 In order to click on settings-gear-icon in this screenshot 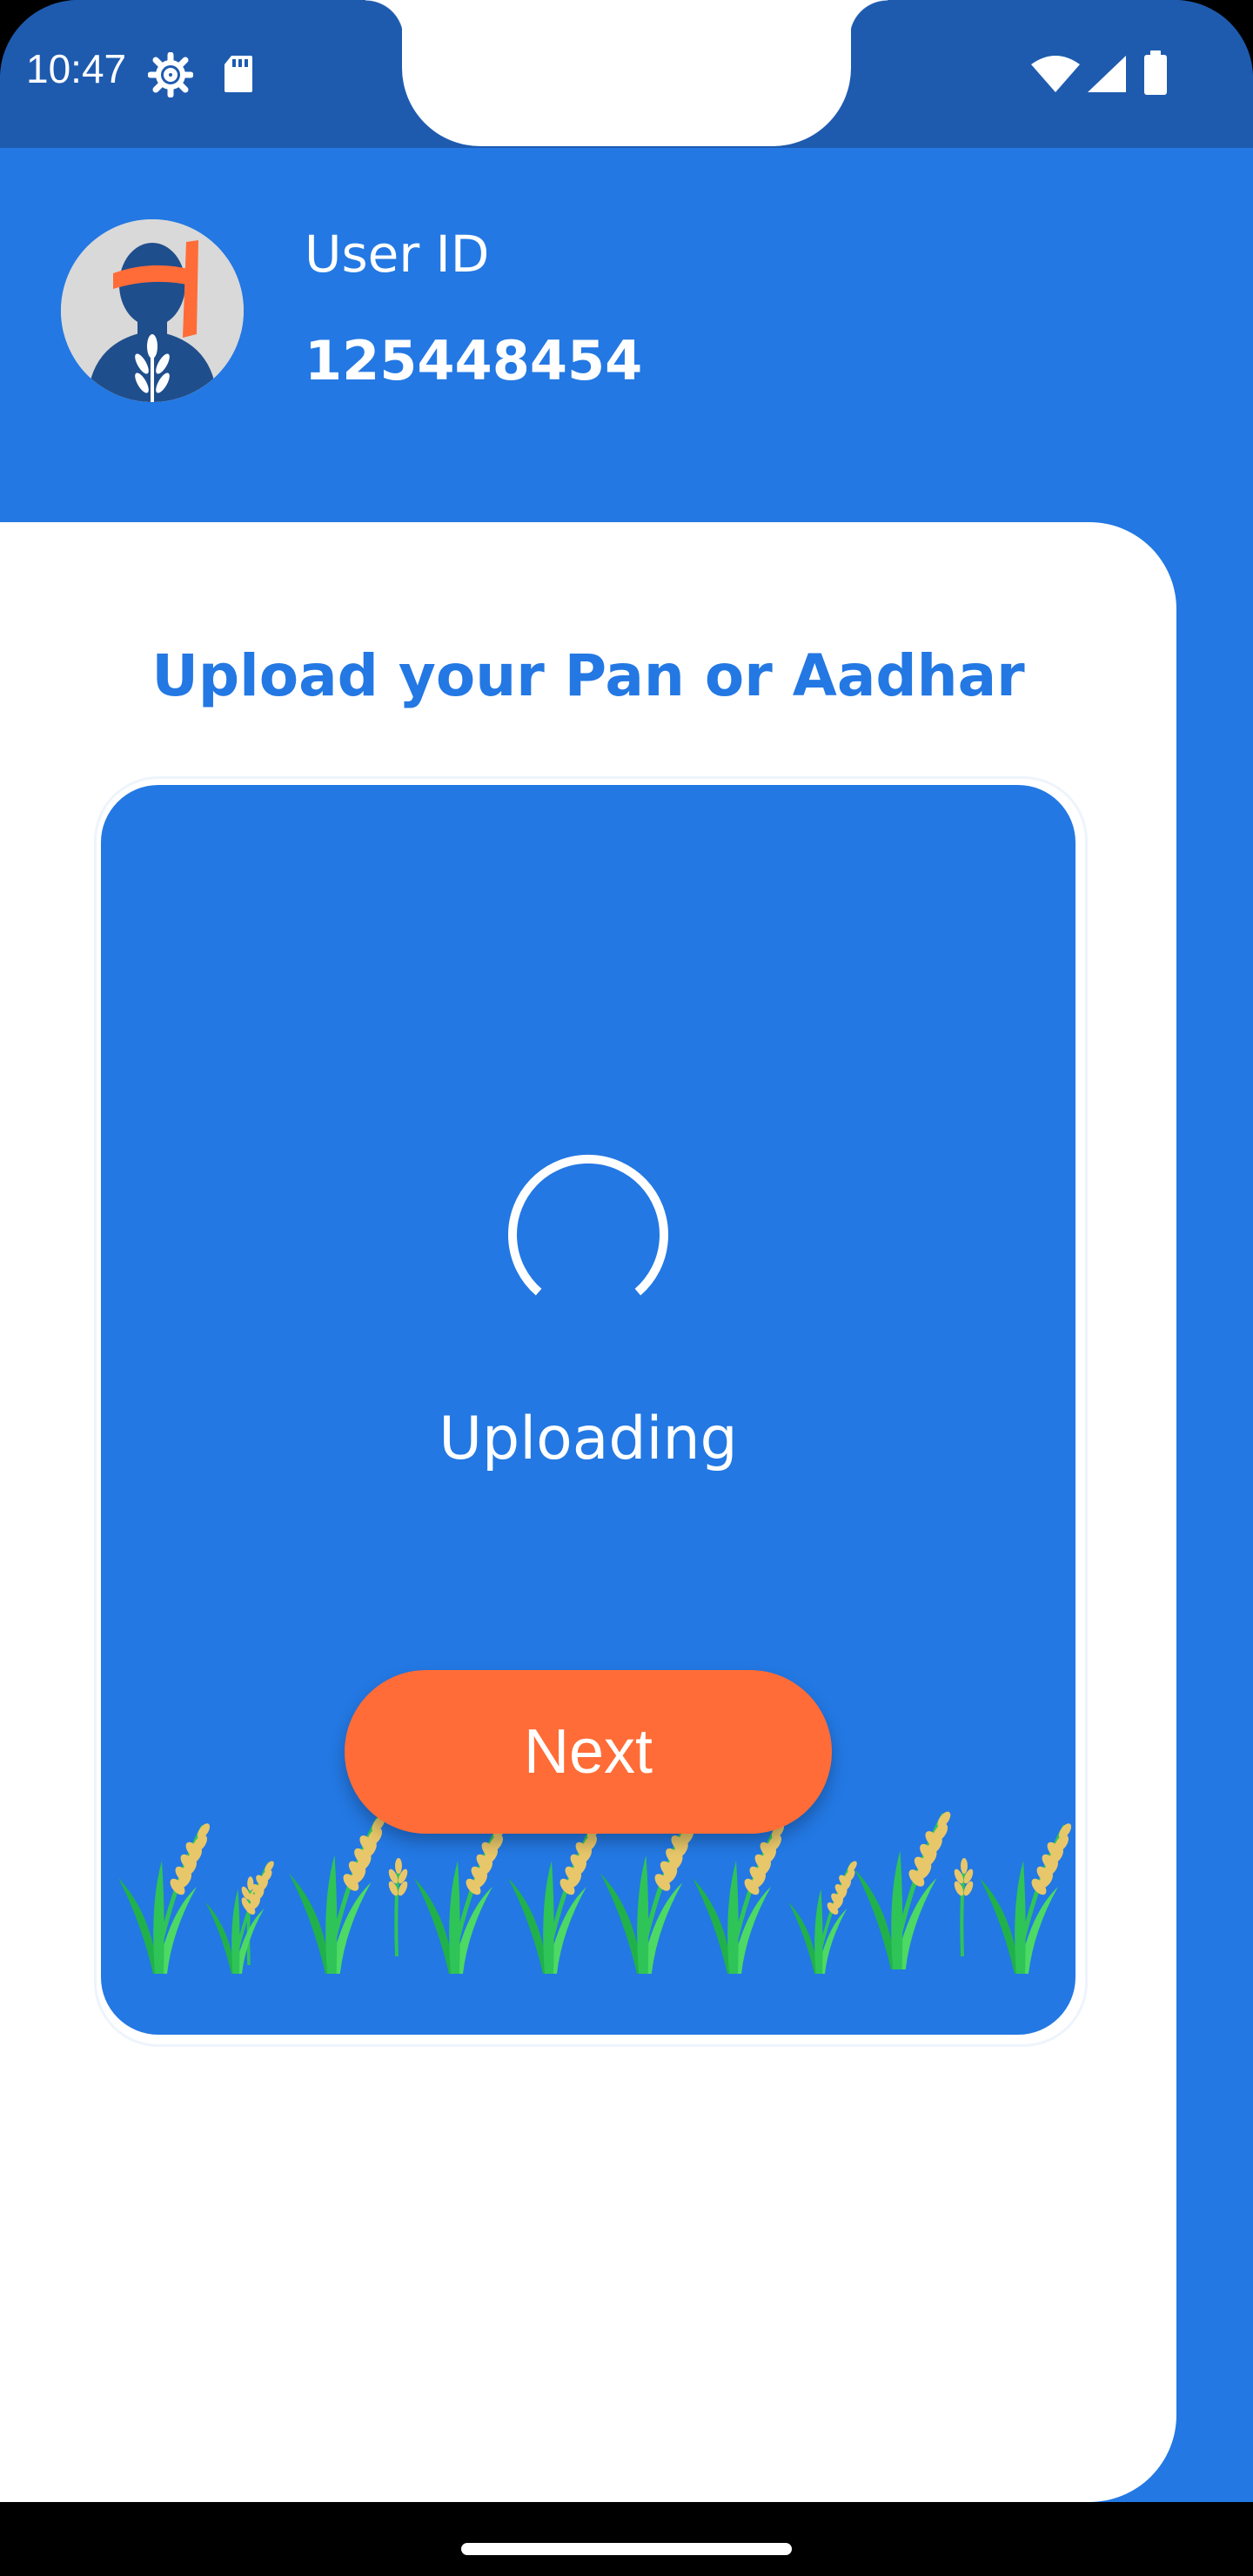, I will do `click(170, 76)`.